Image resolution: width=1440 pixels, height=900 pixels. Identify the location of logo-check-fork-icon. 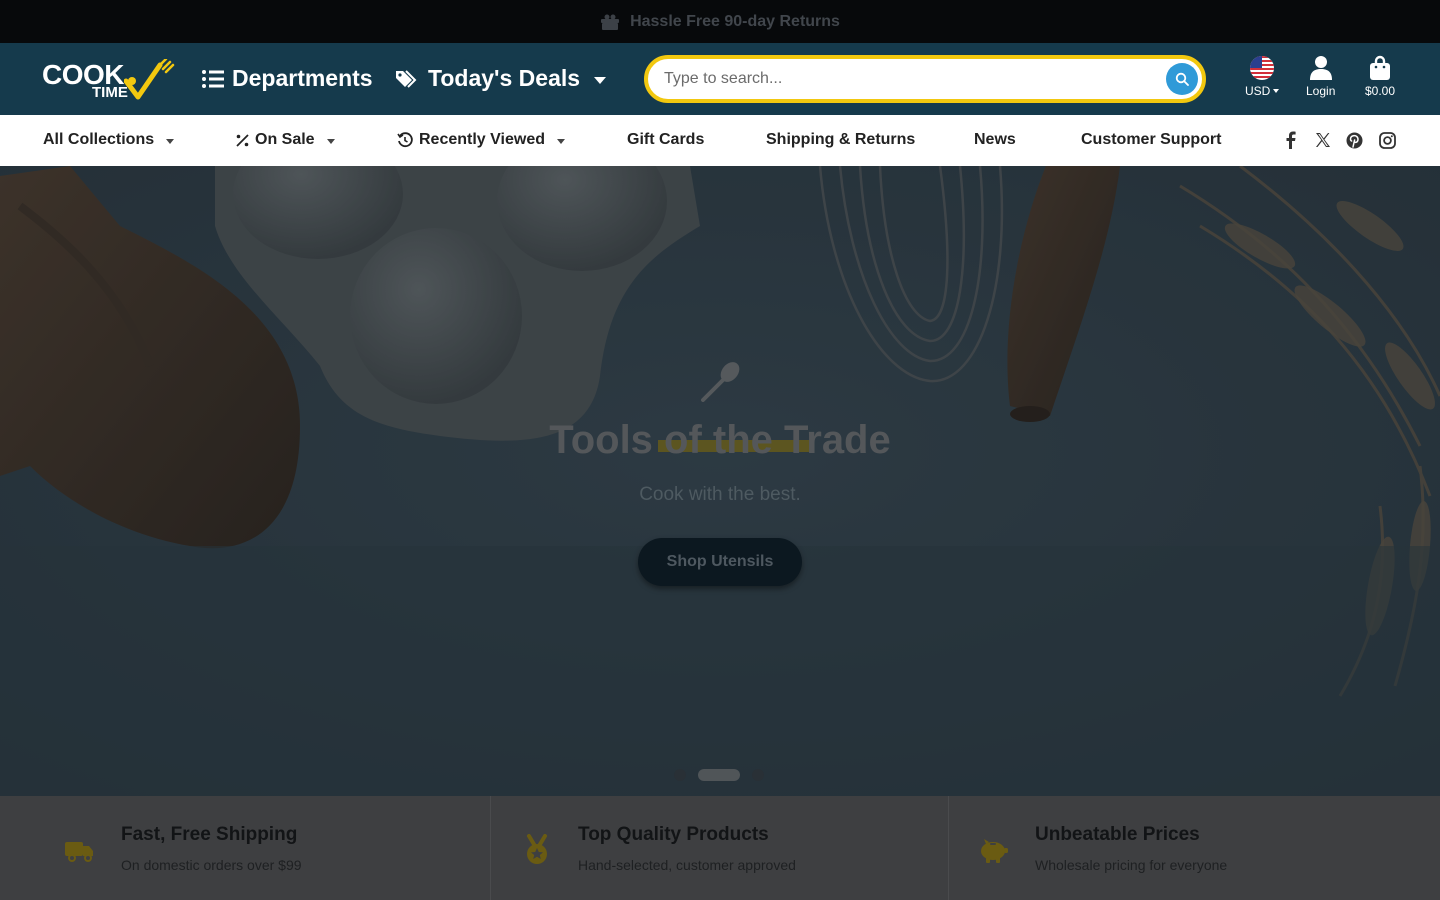
(149, 79).